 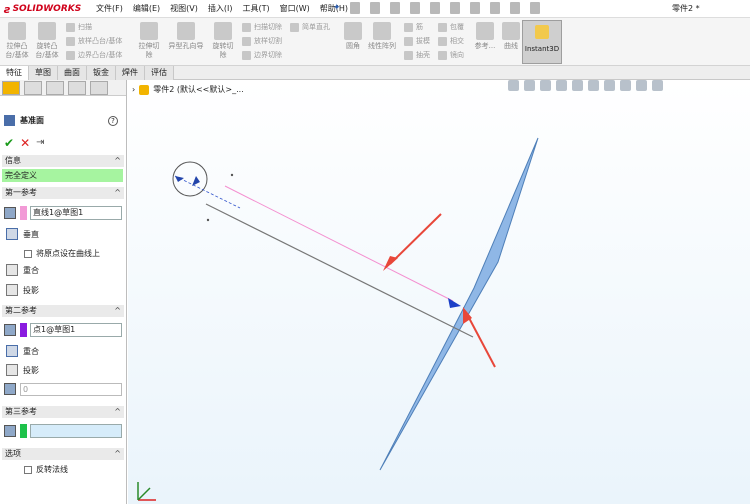 What do you see at coordinates (417, 41) in the screenshot?
I see `draft-button: 拔模` at bounding box center [417, 41].